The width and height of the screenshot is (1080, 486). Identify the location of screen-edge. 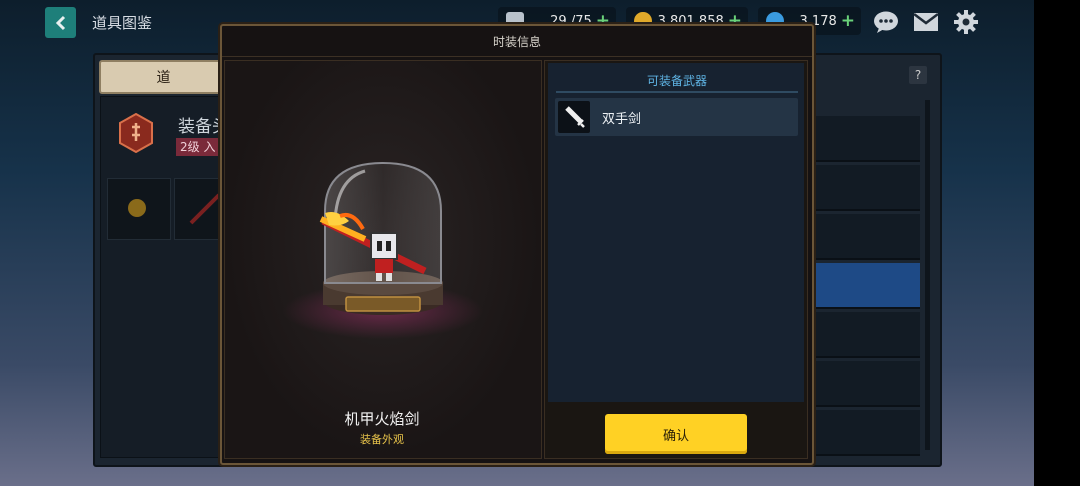
(1057, 243).